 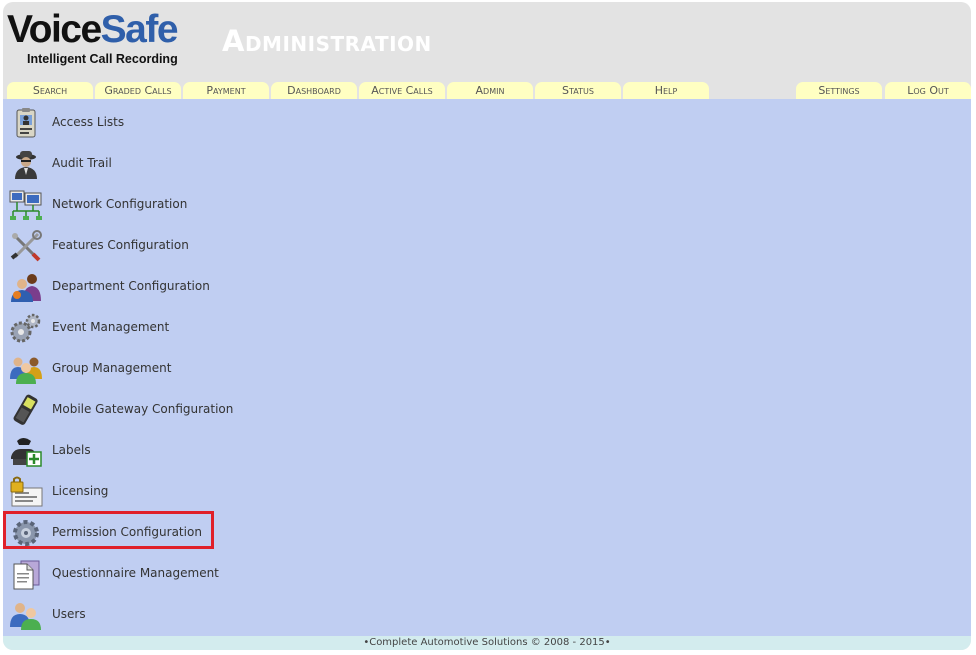 I want to click on id-badge-icon, so click(x=26, y=123).